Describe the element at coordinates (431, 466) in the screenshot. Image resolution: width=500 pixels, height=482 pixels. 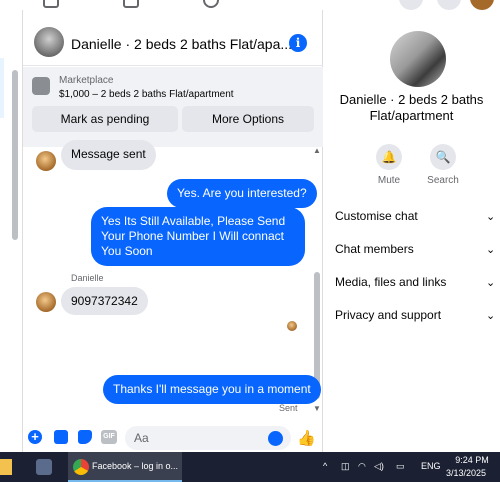
I see `language-indicator: ENG` at that location.